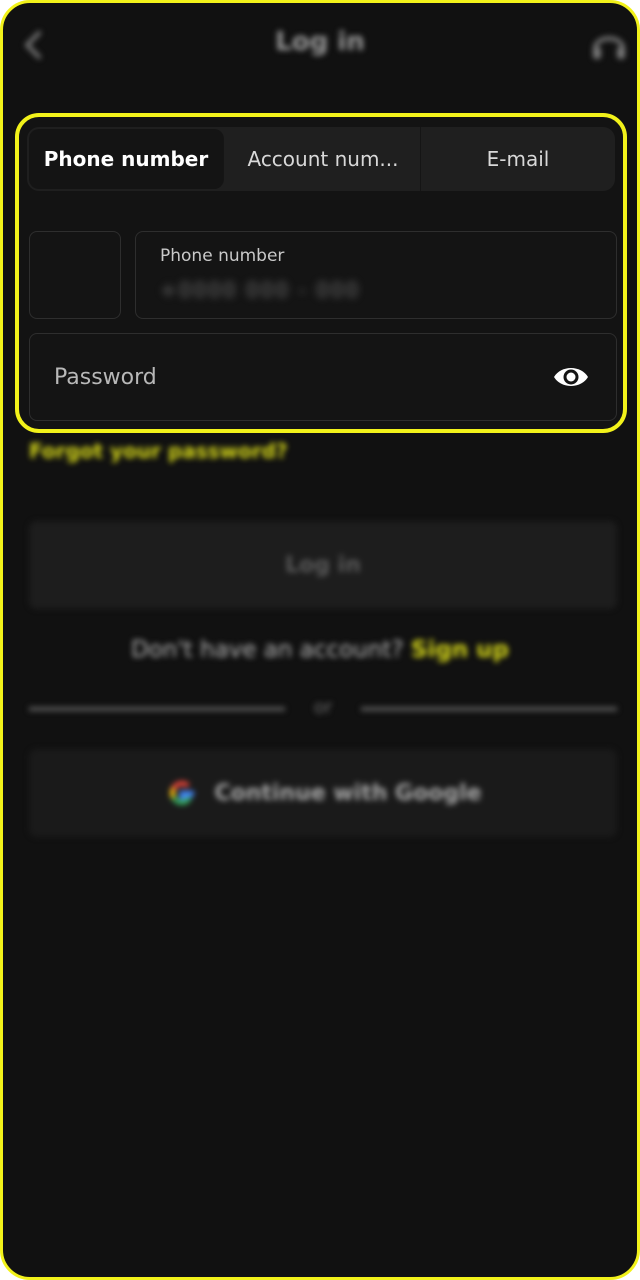 The width and height of the screenshot is (640, 1280). What do you see at coordinates (376, 275) in the screenshot?
I see `phone-number-field: Phone number +0000 000 - 000` at bounding box center [376, 275].